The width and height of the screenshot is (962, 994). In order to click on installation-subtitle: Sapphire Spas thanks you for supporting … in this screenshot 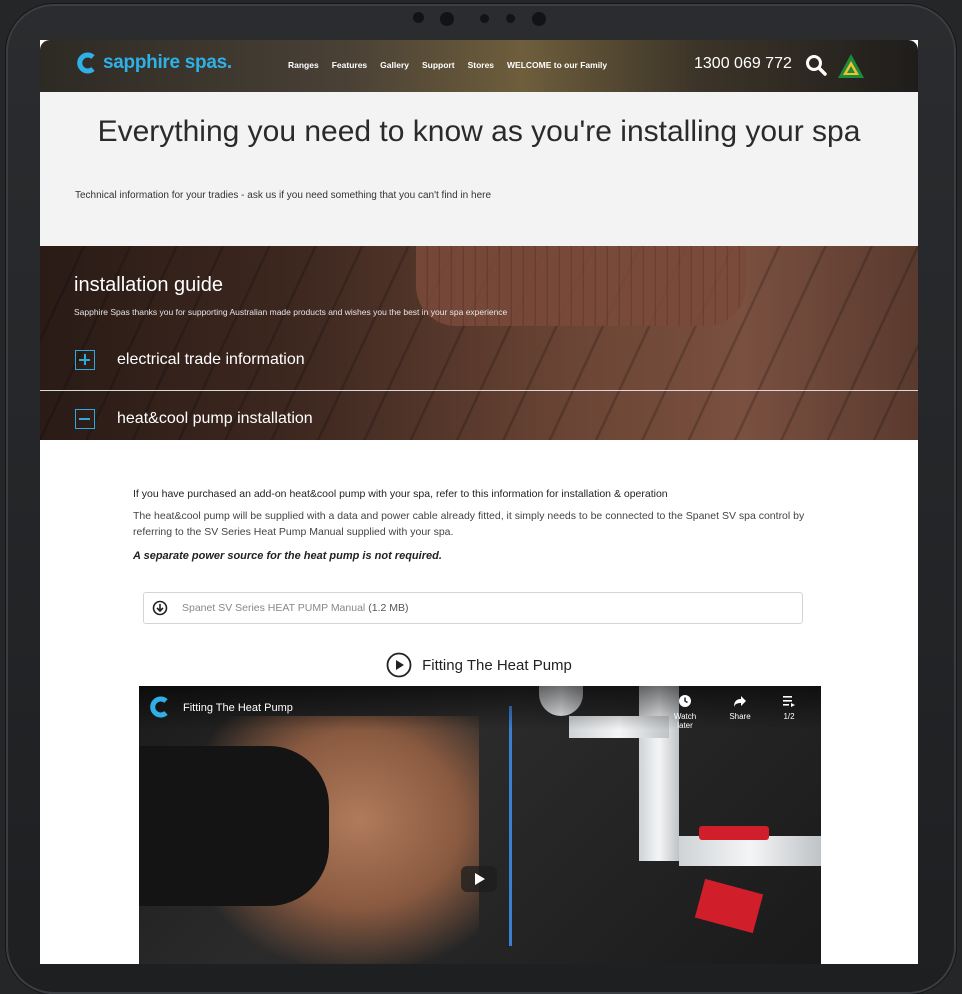, I will do `click(291, 312)`.